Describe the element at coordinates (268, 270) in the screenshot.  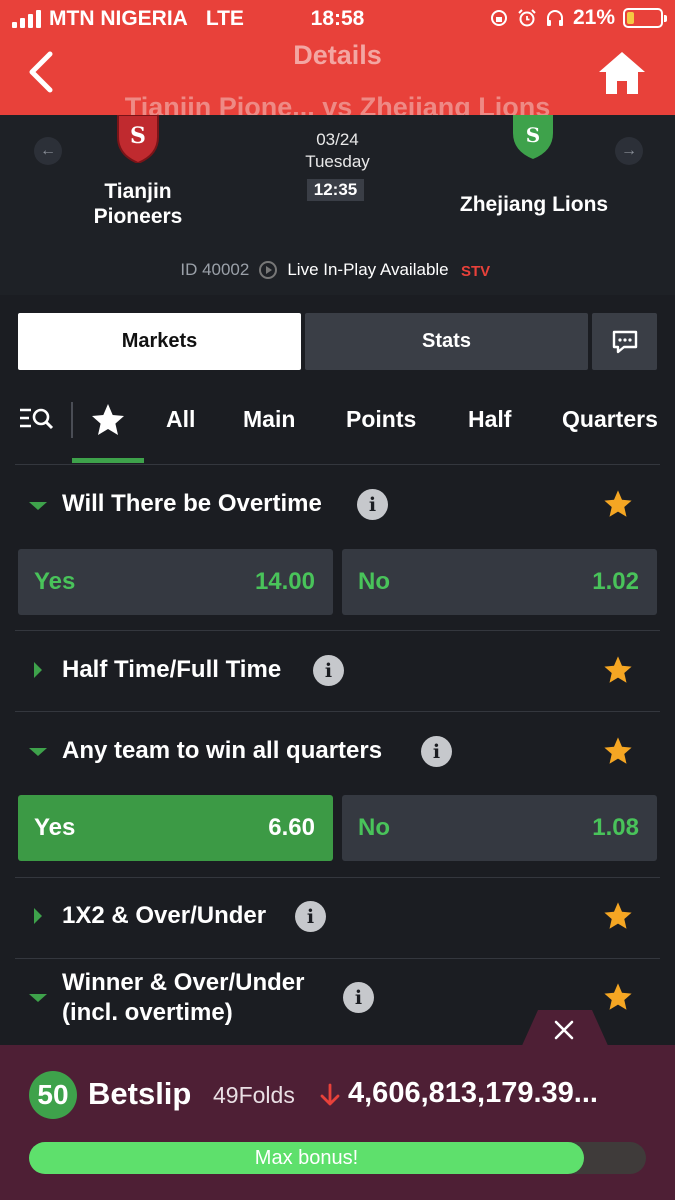
I see `play-icon` at that location.